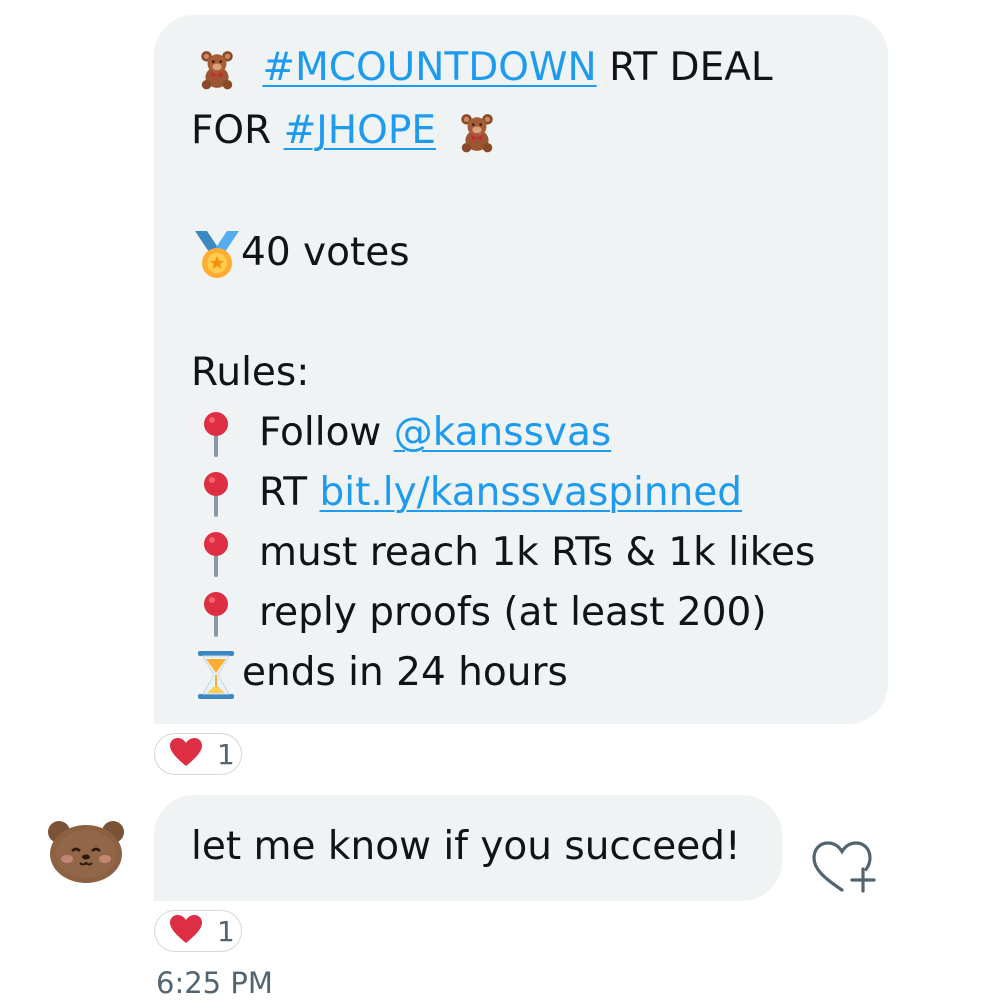 This screenshot has height=1000, width=989. I want to click on message-line: Rules:, so click(250, 373).